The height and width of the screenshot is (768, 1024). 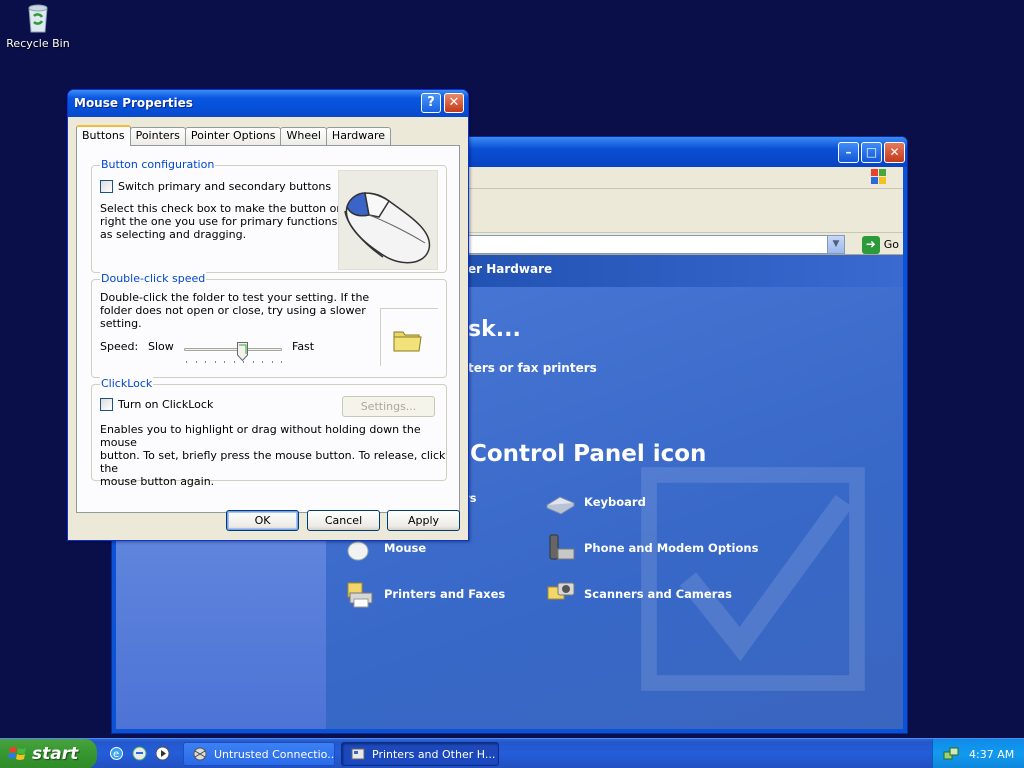 What do you see at coordinates (360, 595) in the screenshot?
I see `printer-icon` at bounding box center [360, 595].